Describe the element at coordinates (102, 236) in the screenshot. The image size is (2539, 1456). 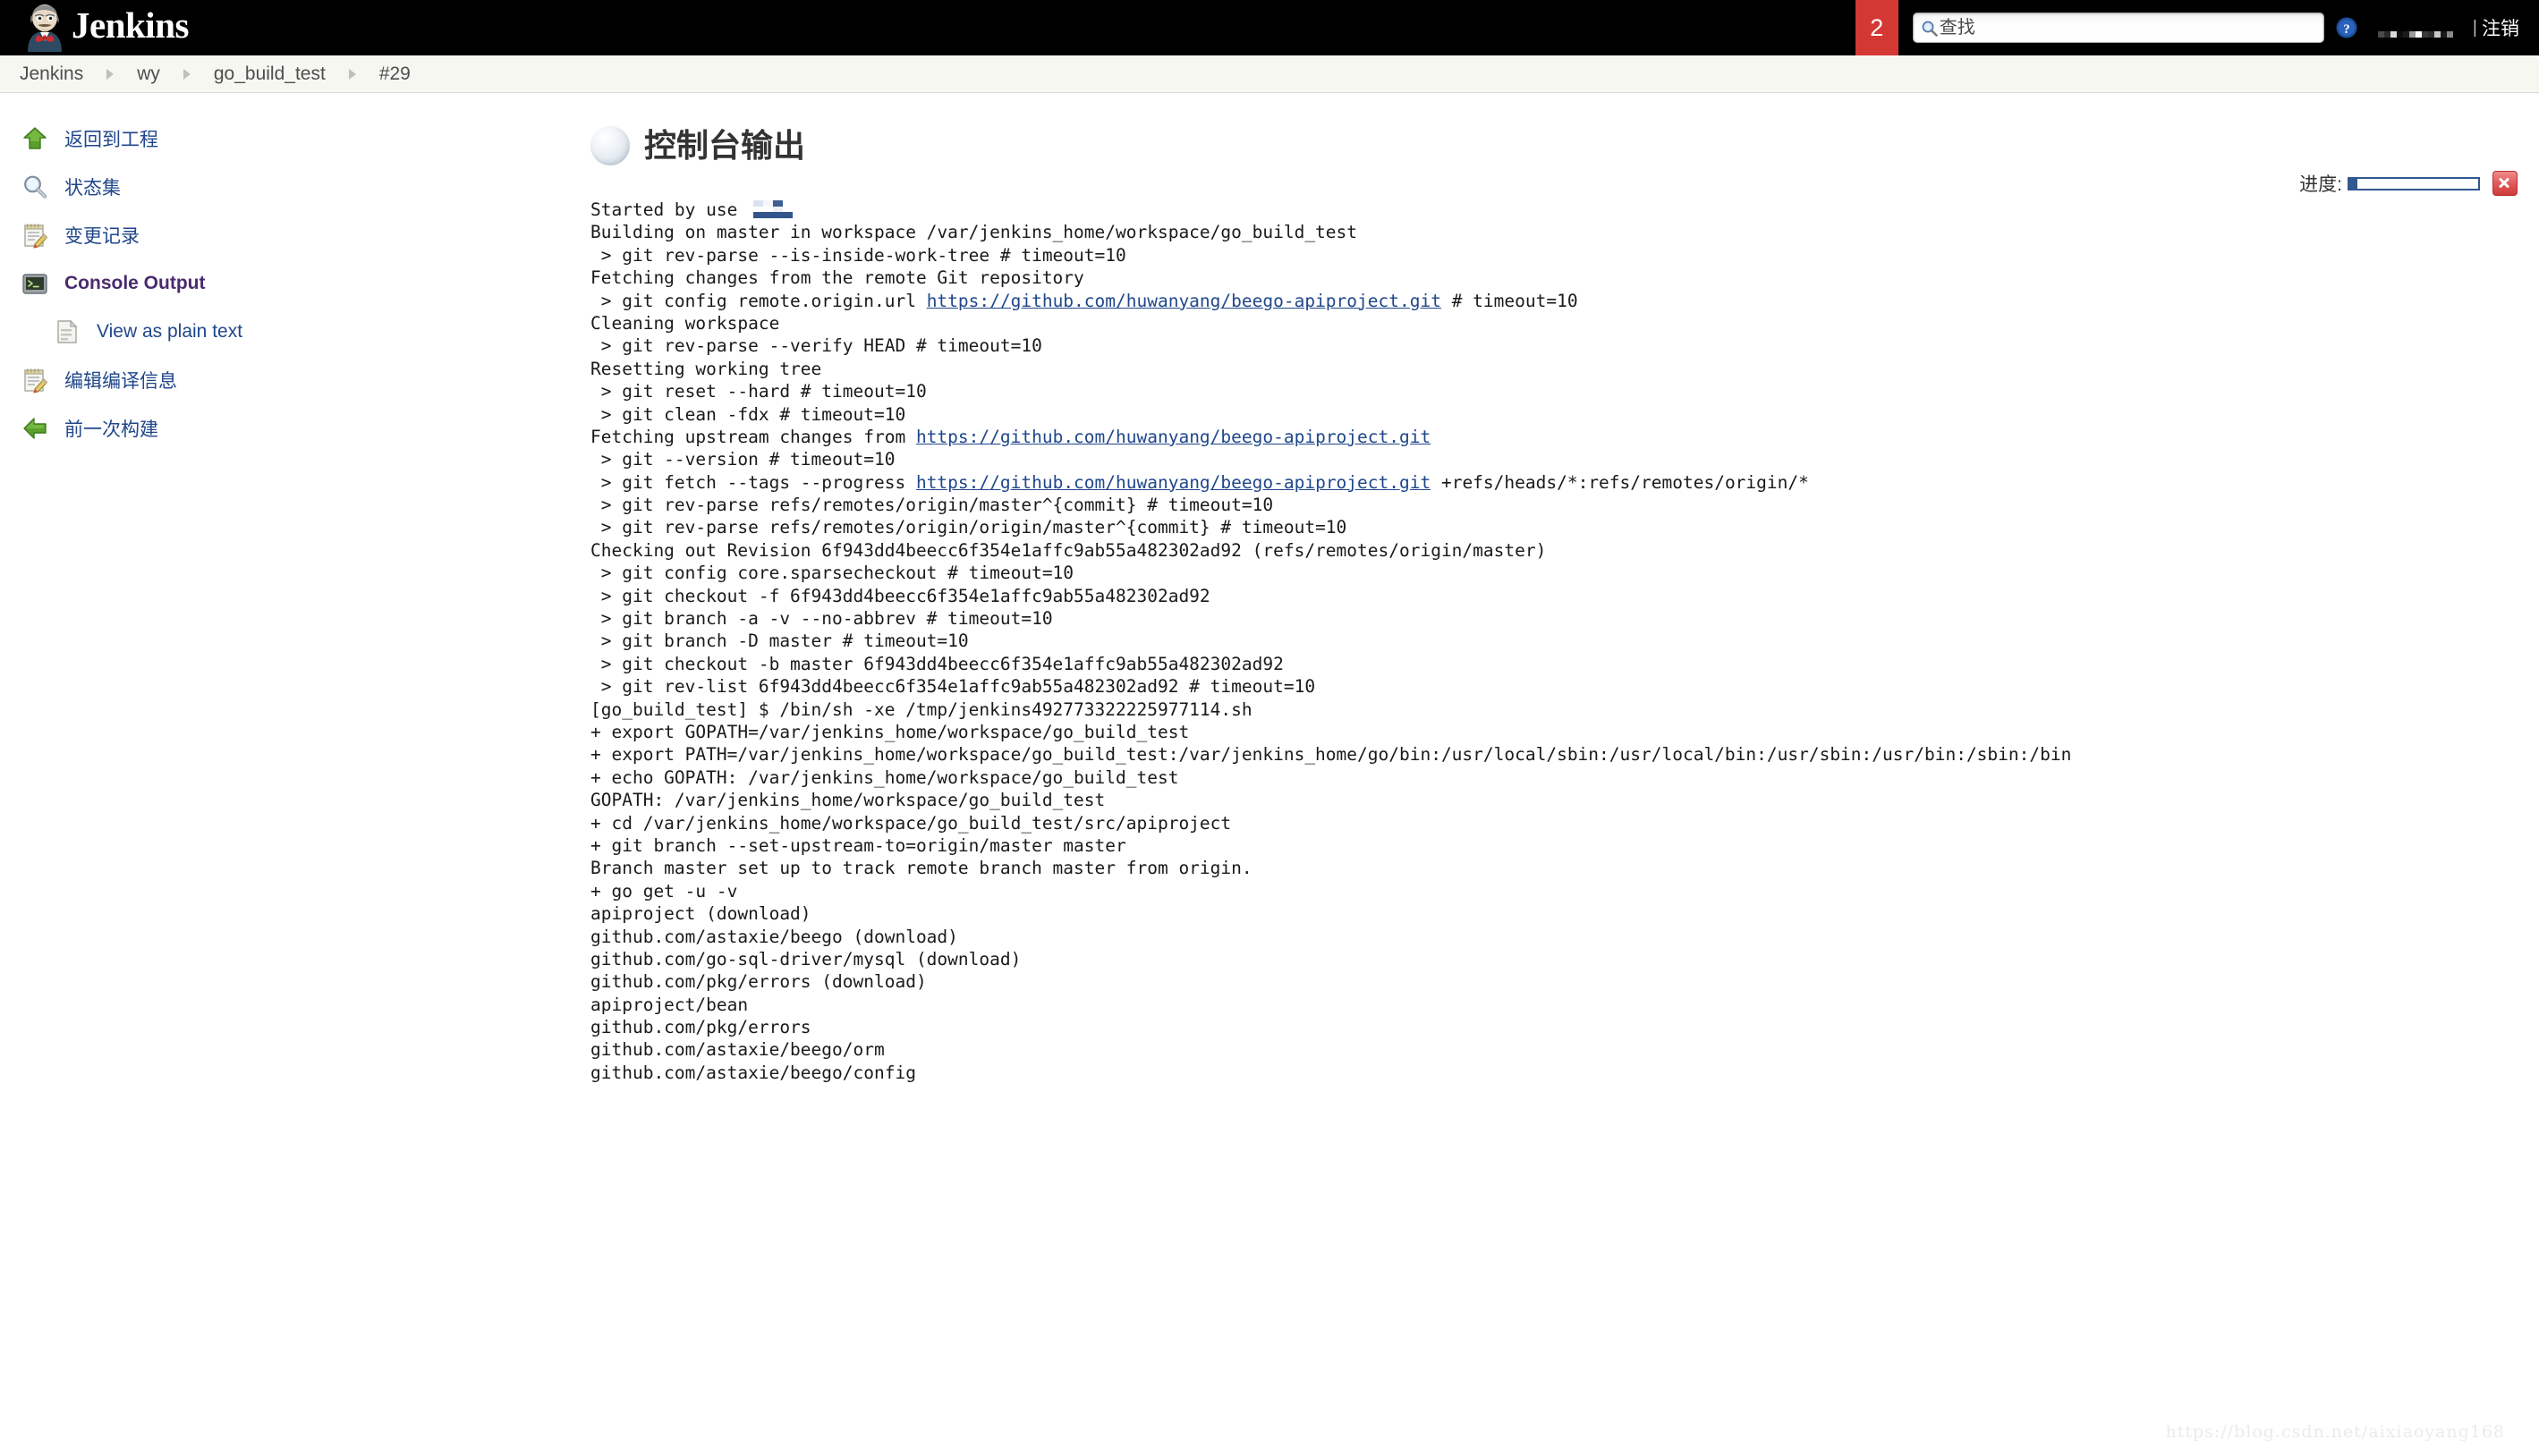
I see `sidebar-item-label: 变更记录` at that location.